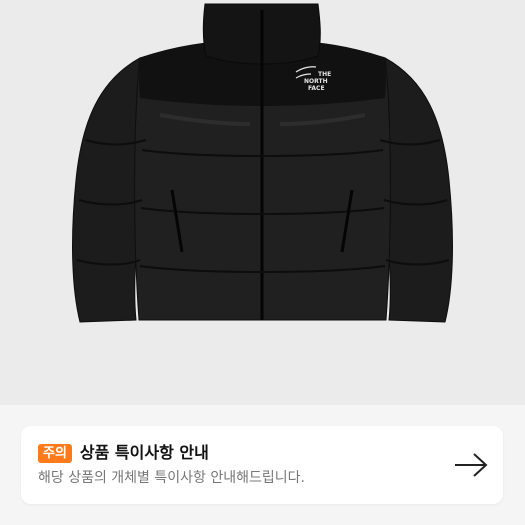 The height and width of the screenshot is (525, 525). I want to click on notice-subtitle: 해당 상품의 개체별 특이사항 안내해드립니다., so click(171, 478).